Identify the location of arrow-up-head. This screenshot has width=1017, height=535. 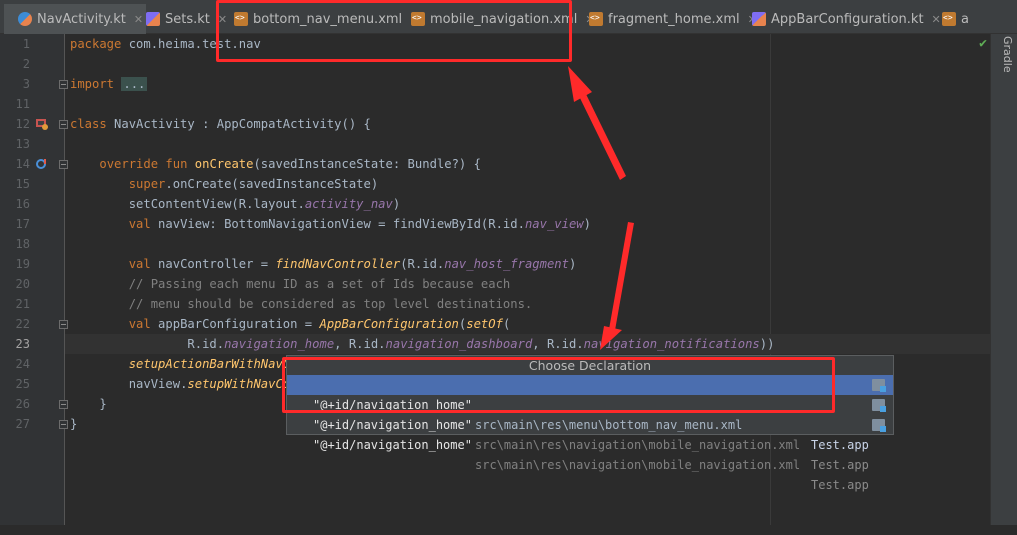
(580, 84).